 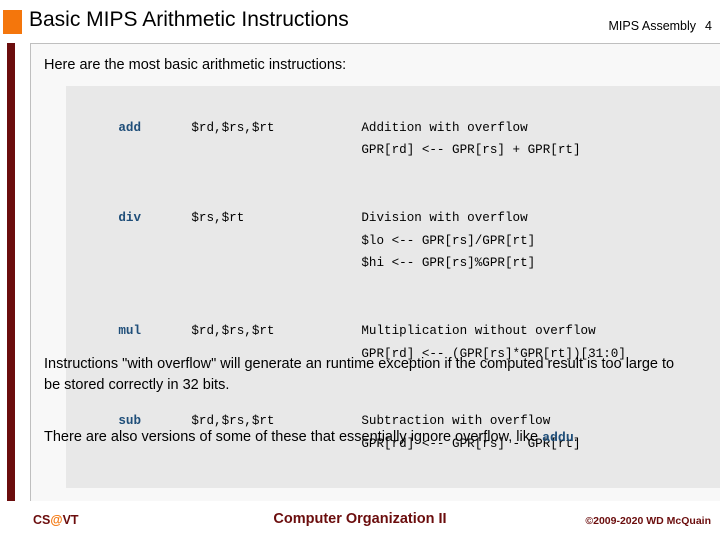 What do you see at coordinates (189, 19) in the screenshot?
I see `page-title: Basic MIPS Arithmetic Instructions` at bounding box center [189, 19].